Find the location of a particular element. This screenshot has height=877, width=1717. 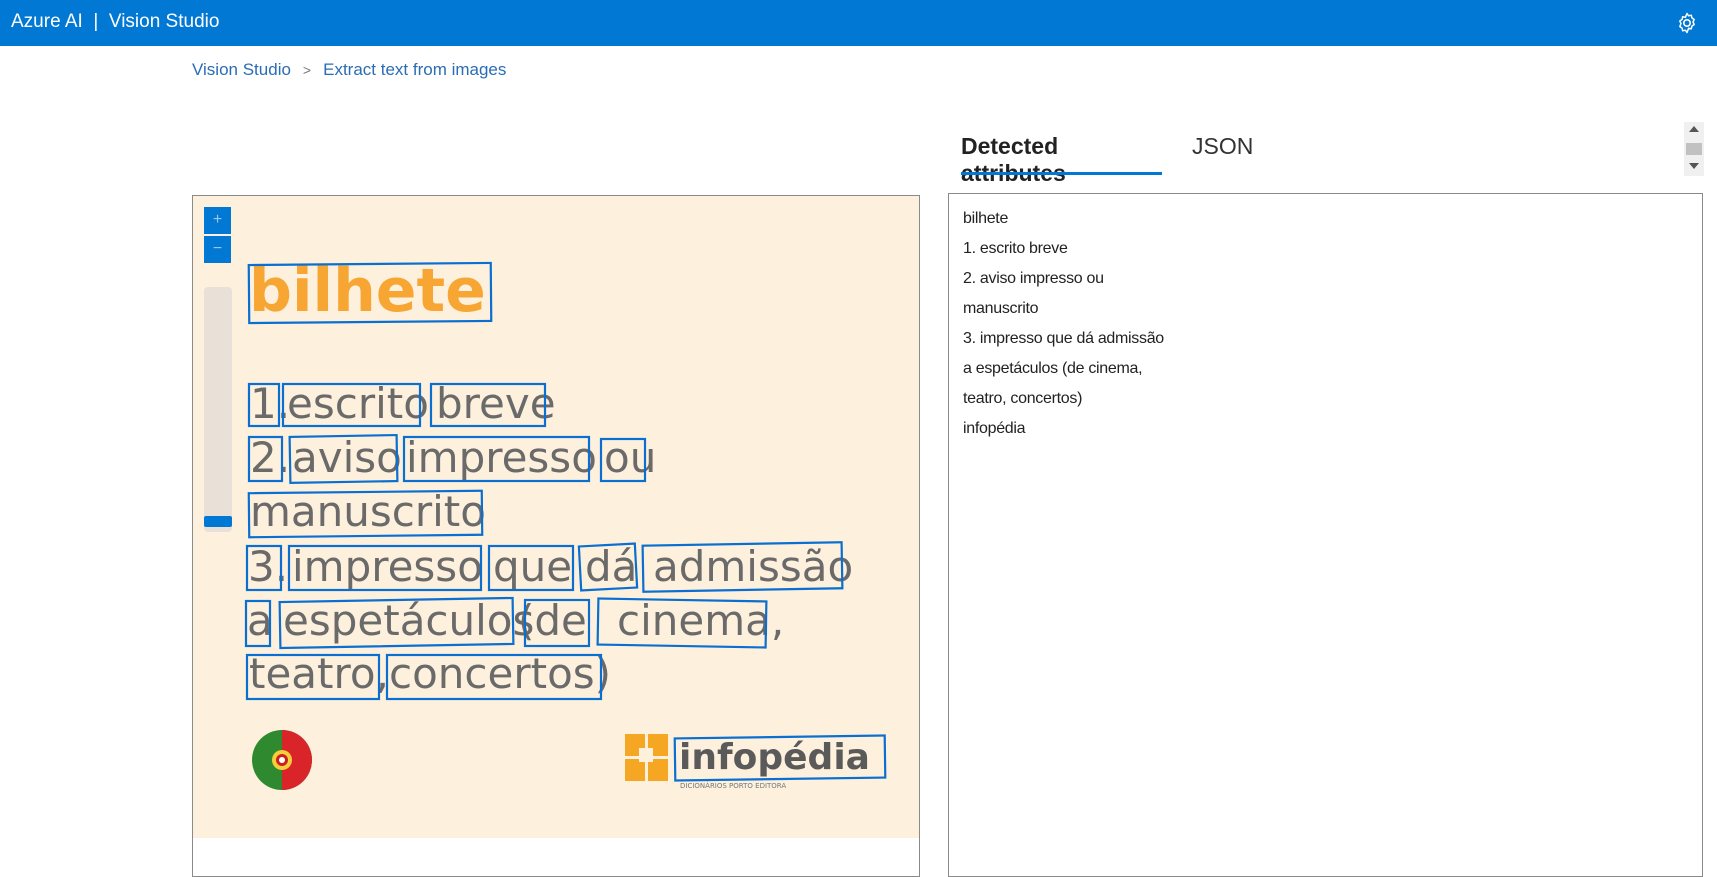

ocr-line-4: 3. impresso que dá admissão is located at coordinates (549, 567).